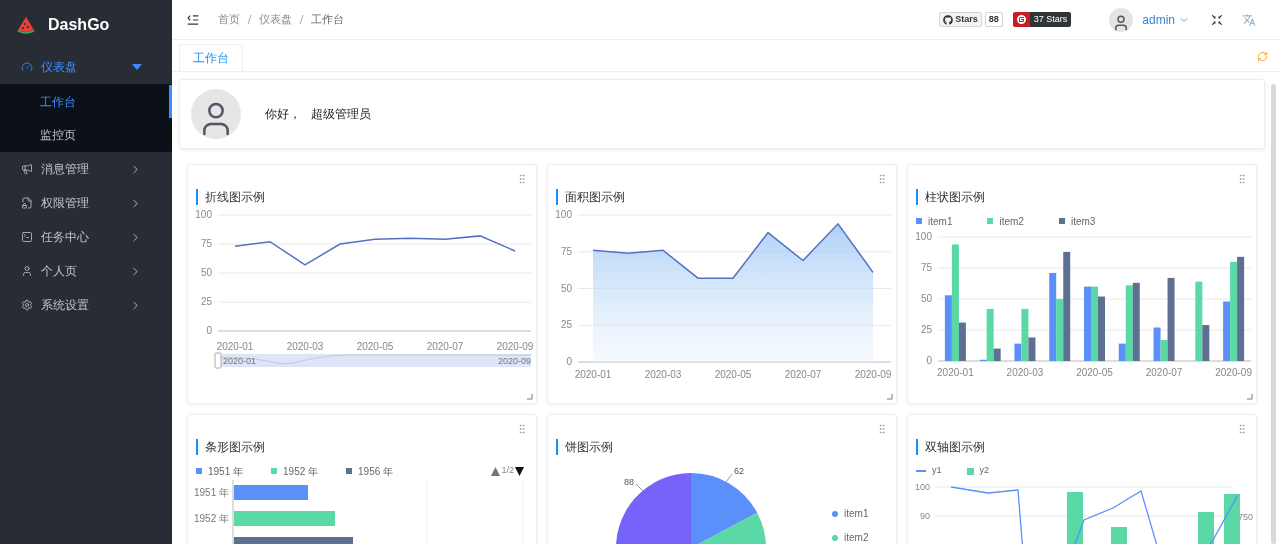 Image resolution: width=1280 pixels, height=544 pixels. I want to click on watermelon-logo-icon, so click(26, 25).